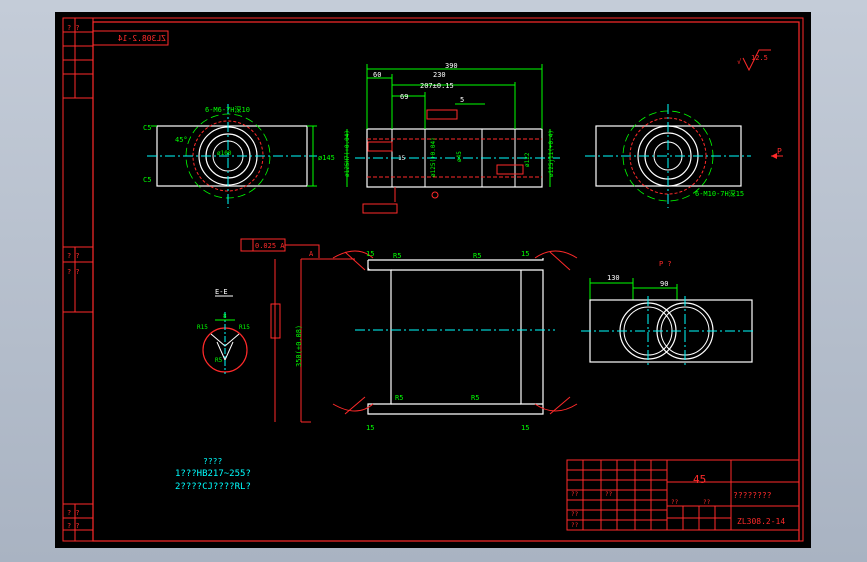 The height and width of the screenshot is (562, 867). What do you see at coordinates (719, 193) in the screenshot?
I see `right-view-label: 6-M10-7H深15` at bounding box center [719, 193].